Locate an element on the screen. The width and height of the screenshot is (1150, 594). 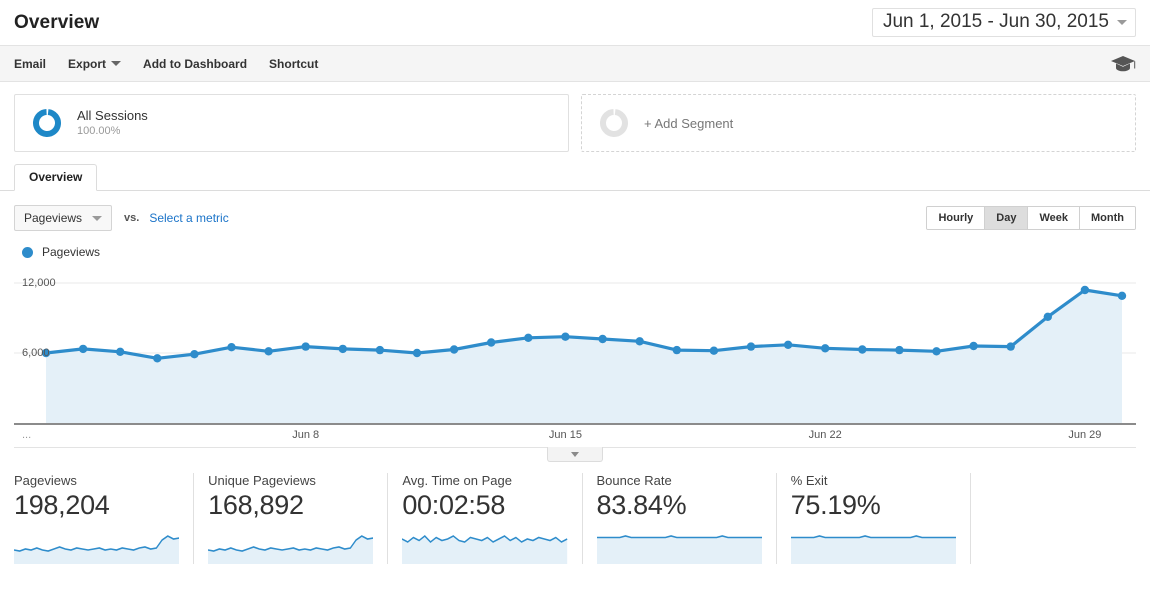
donut-empty-icon is located at coordinates (614, 123).